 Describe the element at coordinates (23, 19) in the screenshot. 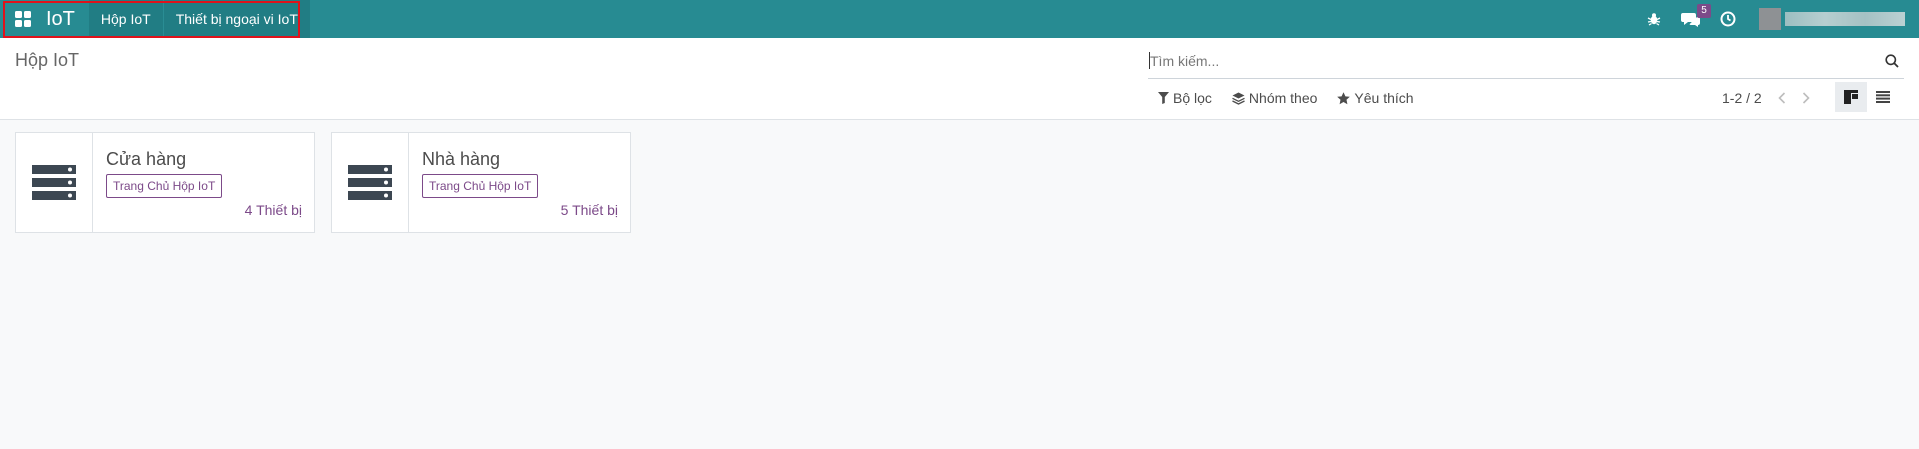

I see `apps-grid-icon` at that location.